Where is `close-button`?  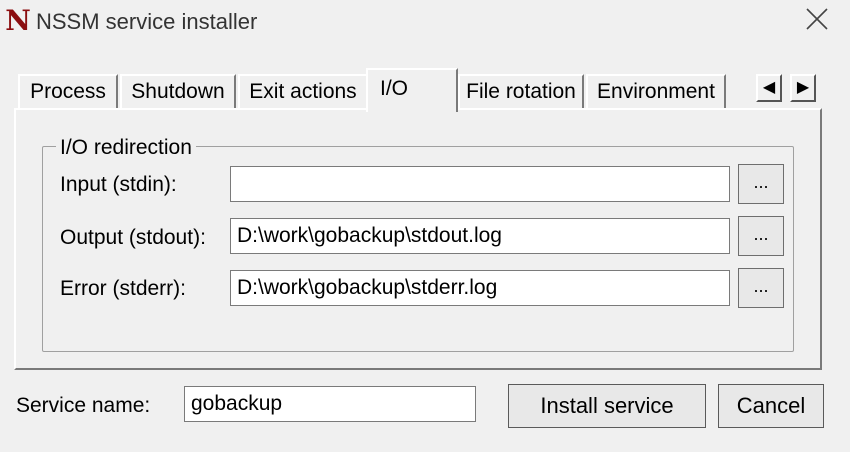 close-button is located at coordinates (818, 20).